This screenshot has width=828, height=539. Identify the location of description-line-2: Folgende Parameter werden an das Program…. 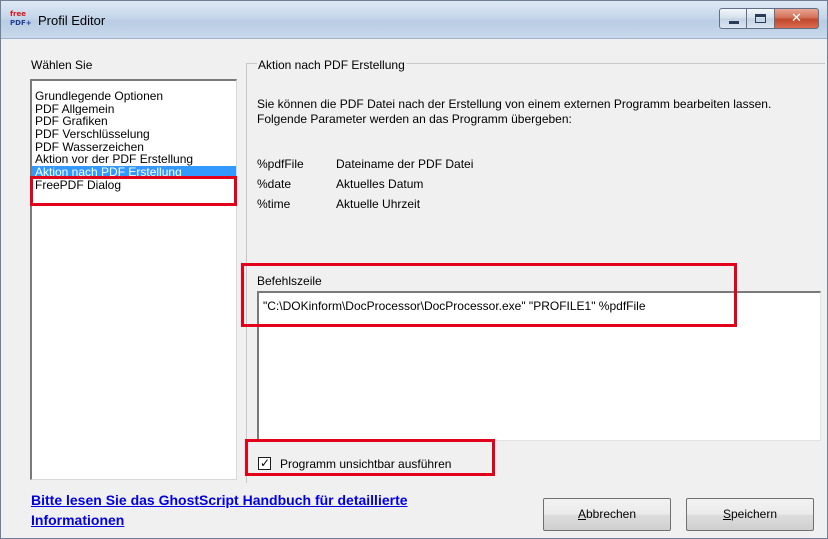
(414, 119).